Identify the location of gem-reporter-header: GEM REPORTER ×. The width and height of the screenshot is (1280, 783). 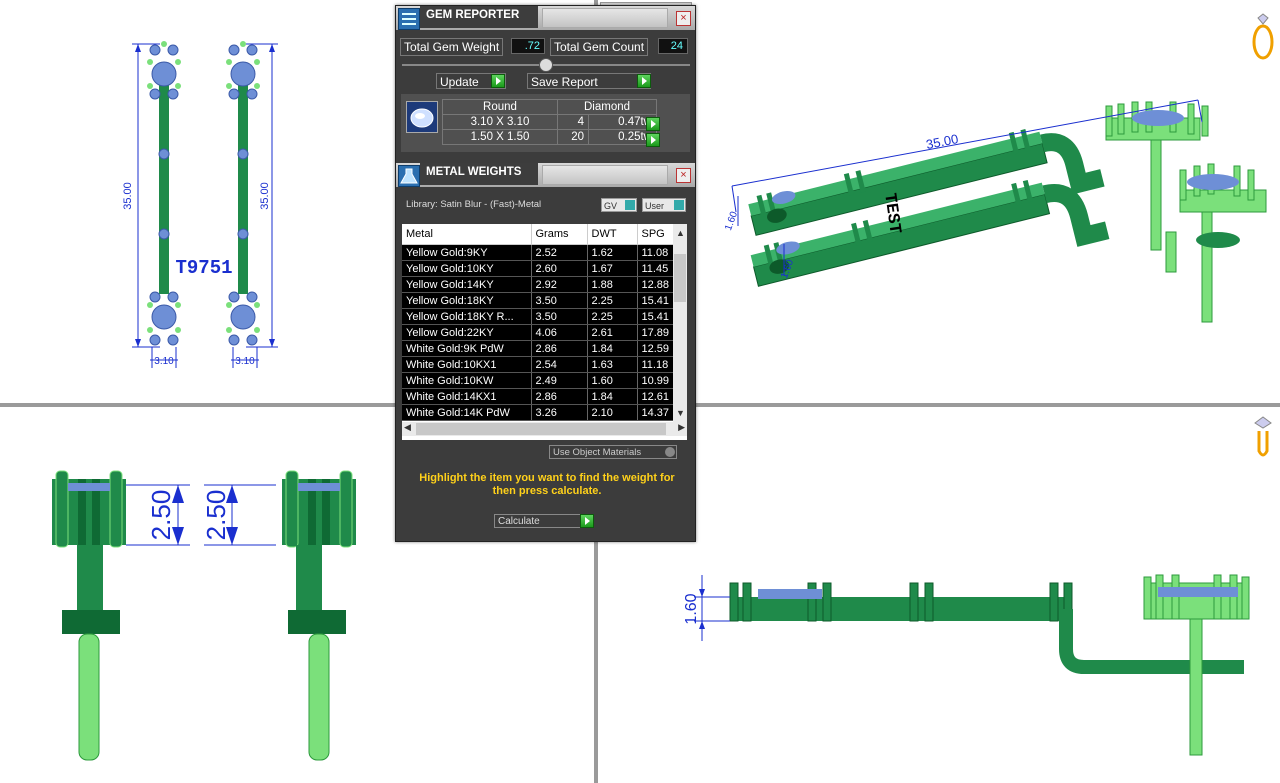
(545, 18).